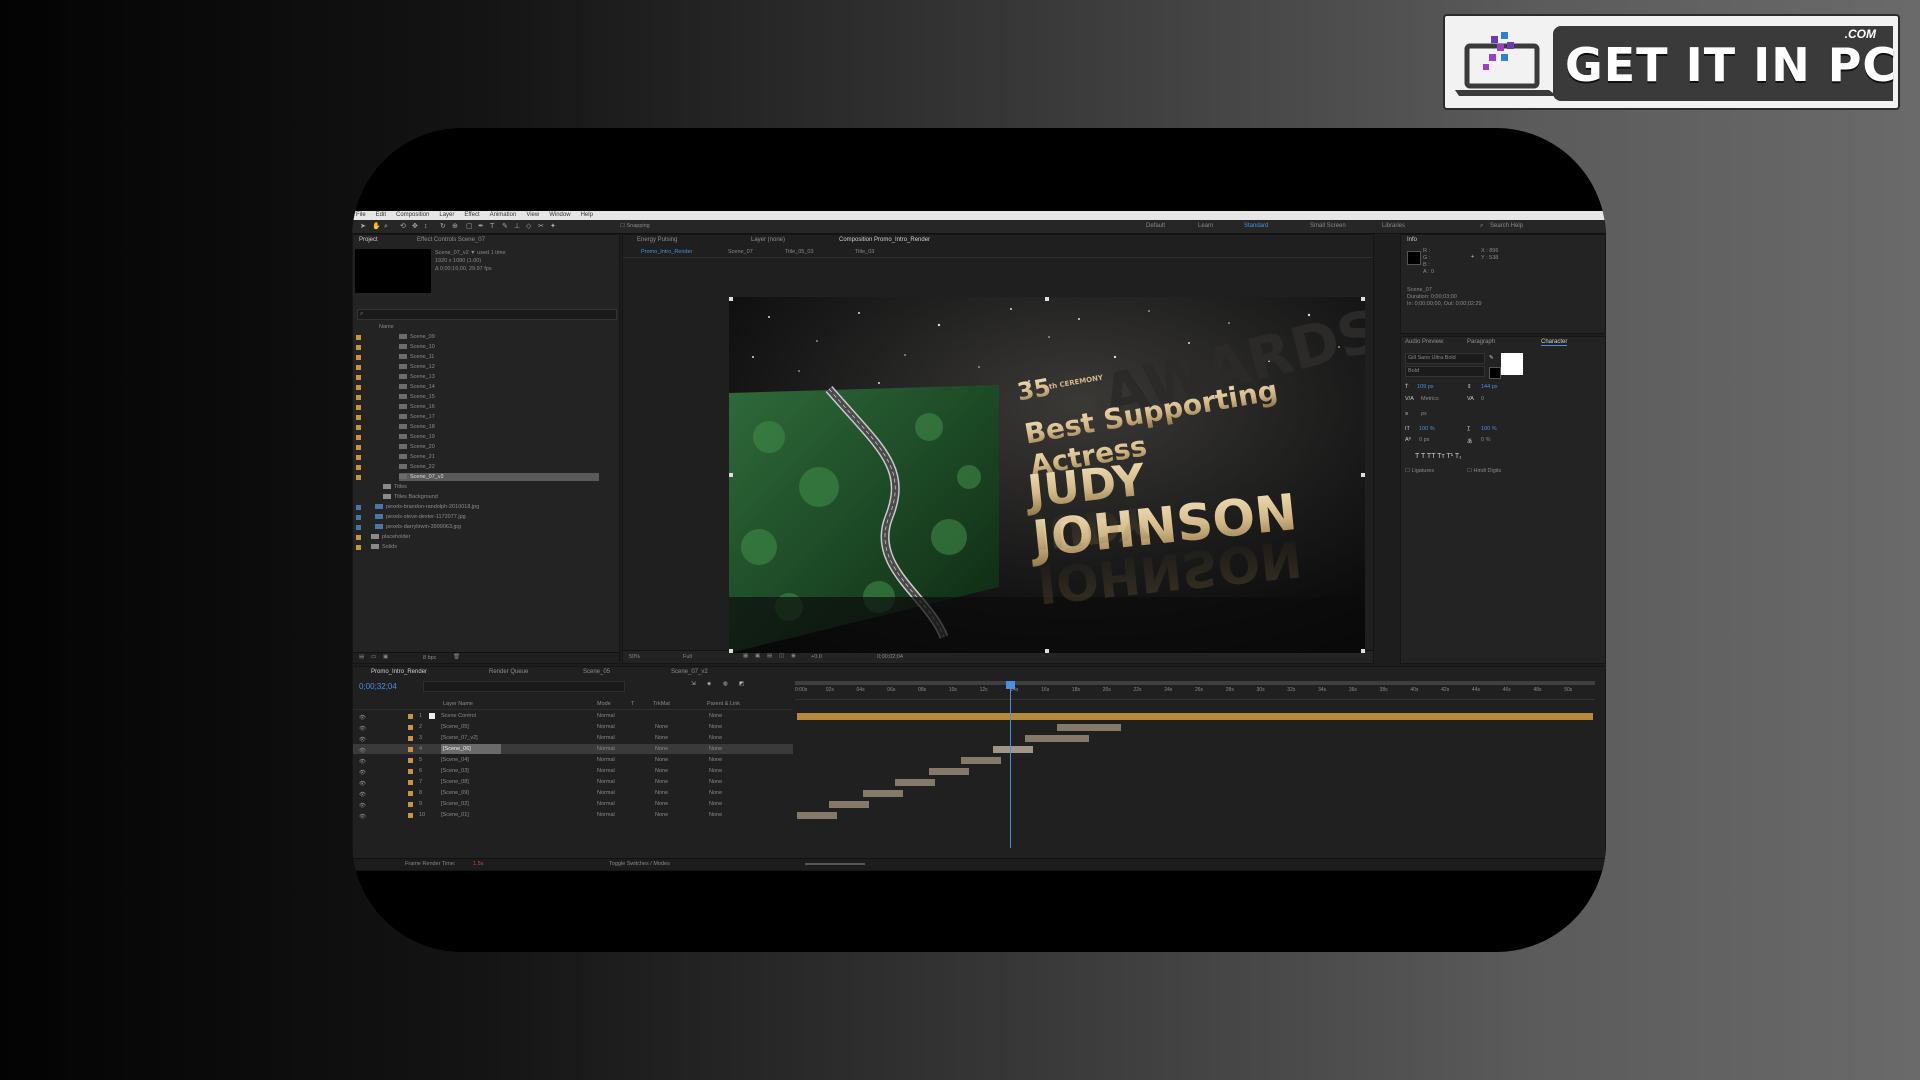  What do you see at coordinates (1412, 240) in the screenshot?
I see `tab-info: Info` at bounding box center [1412, 240].